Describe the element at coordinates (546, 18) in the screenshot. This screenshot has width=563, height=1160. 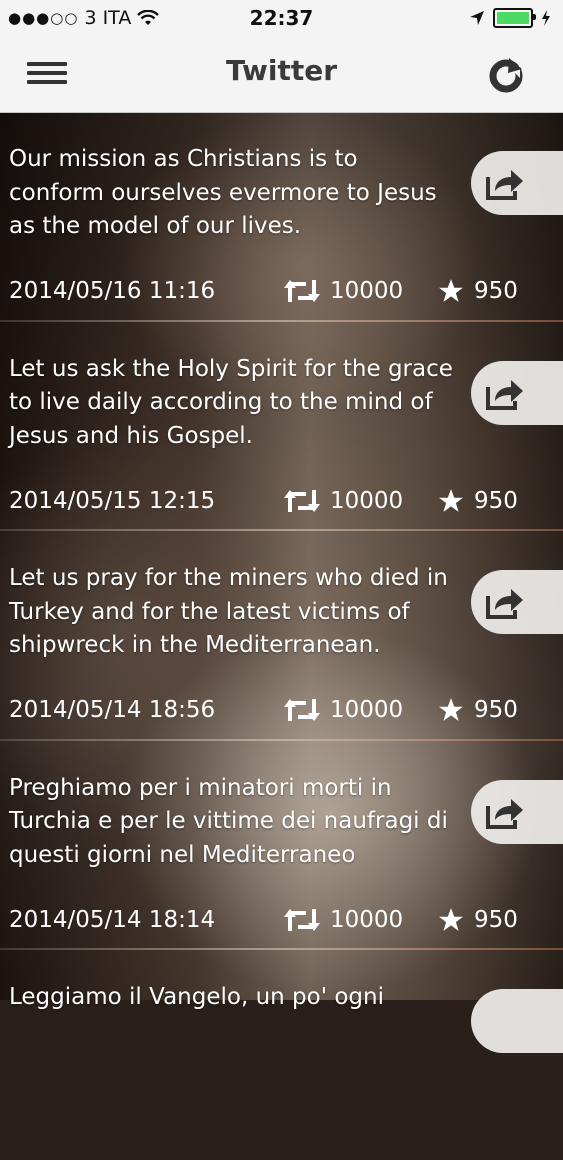
I see `charging-bolt-icon` at that location.